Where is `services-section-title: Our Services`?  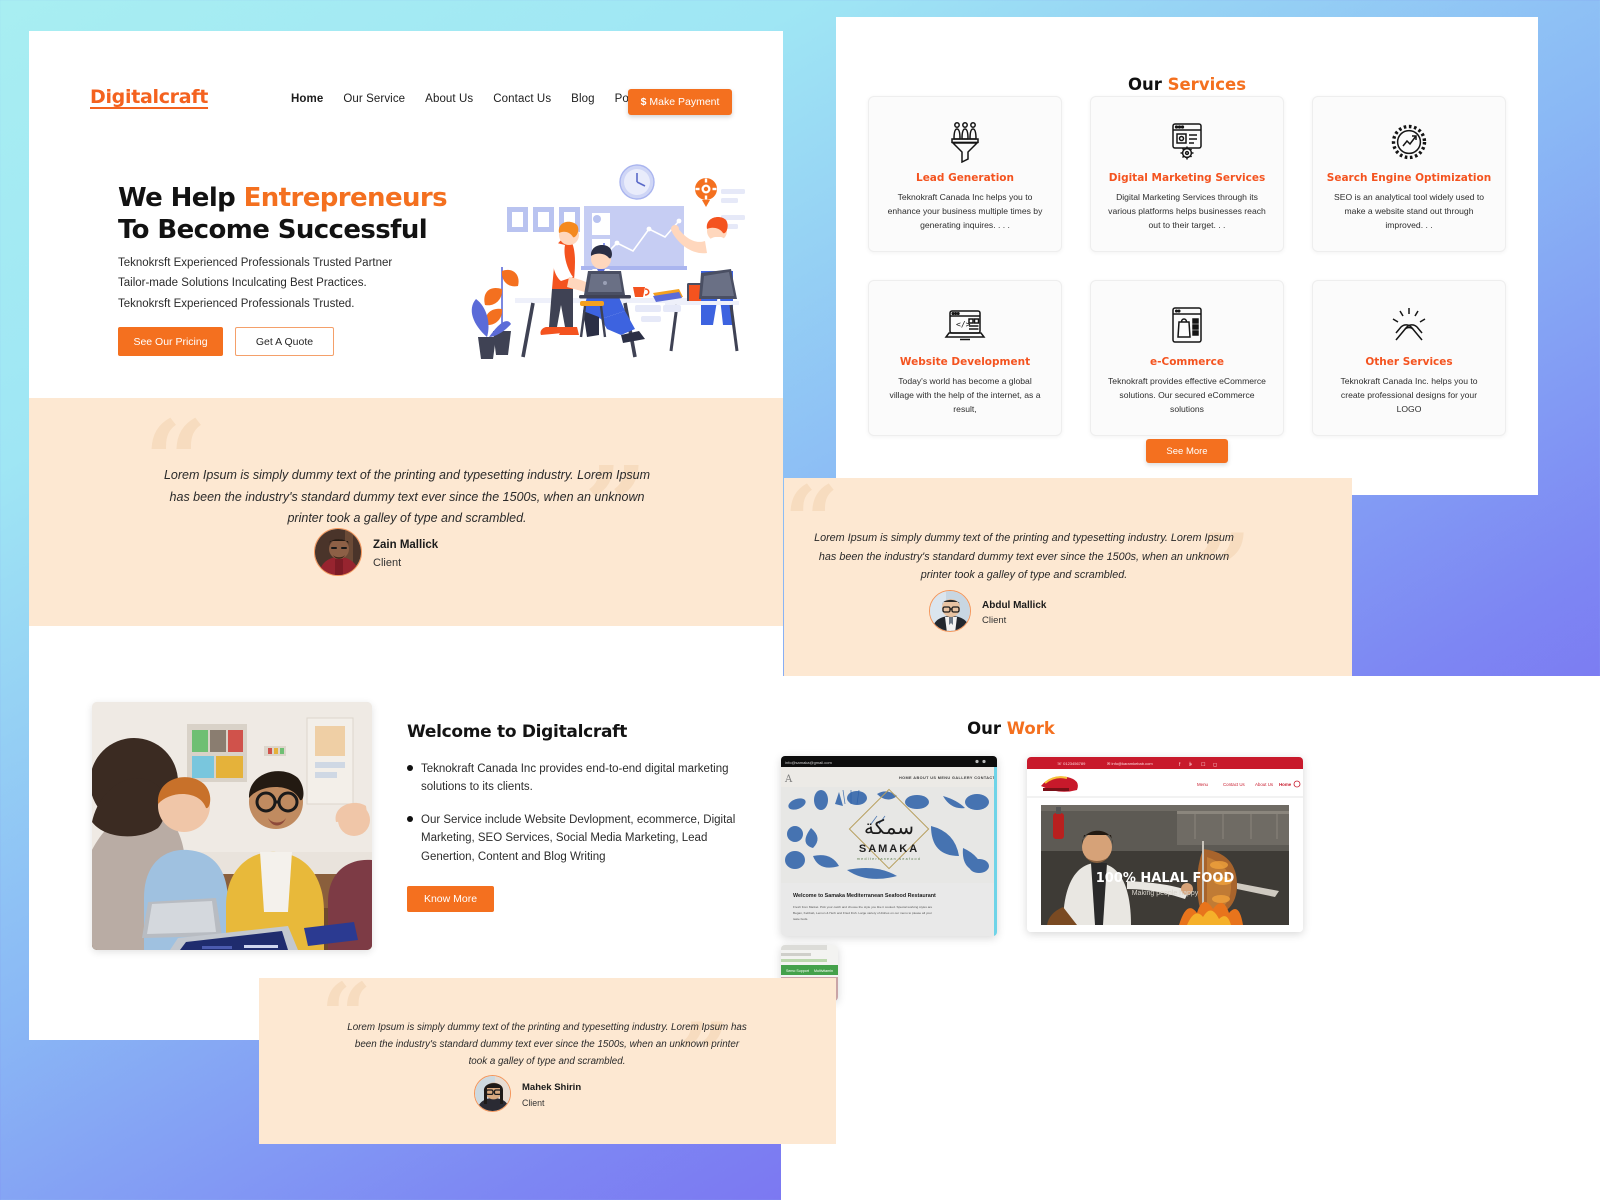 services-section-title: Our Services is located at coordinates (1187, 84).